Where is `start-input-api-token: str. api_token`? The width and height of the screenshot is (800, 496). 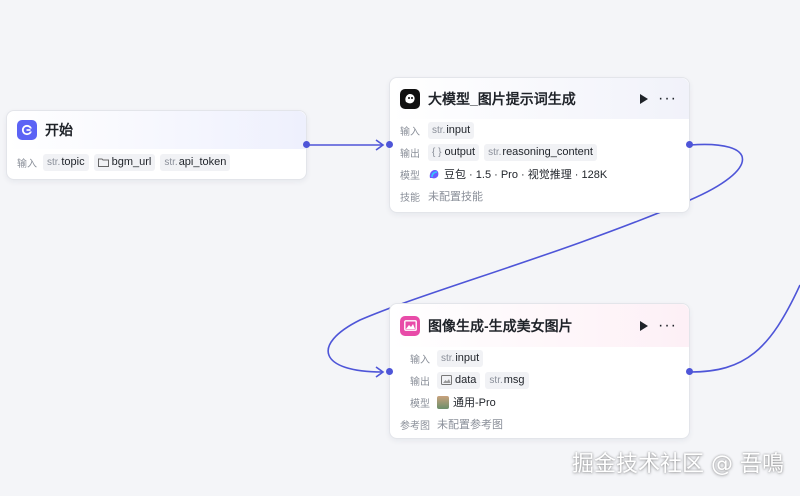
start-input-api-token: str. api_token is located at coordinates (195, 162).